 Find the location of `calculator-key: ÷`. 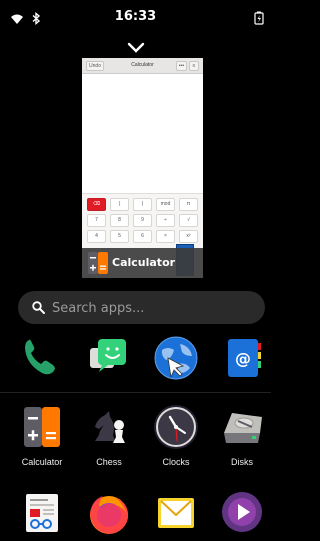

calculator-key: ÷ is located at coordinates (165, 220).